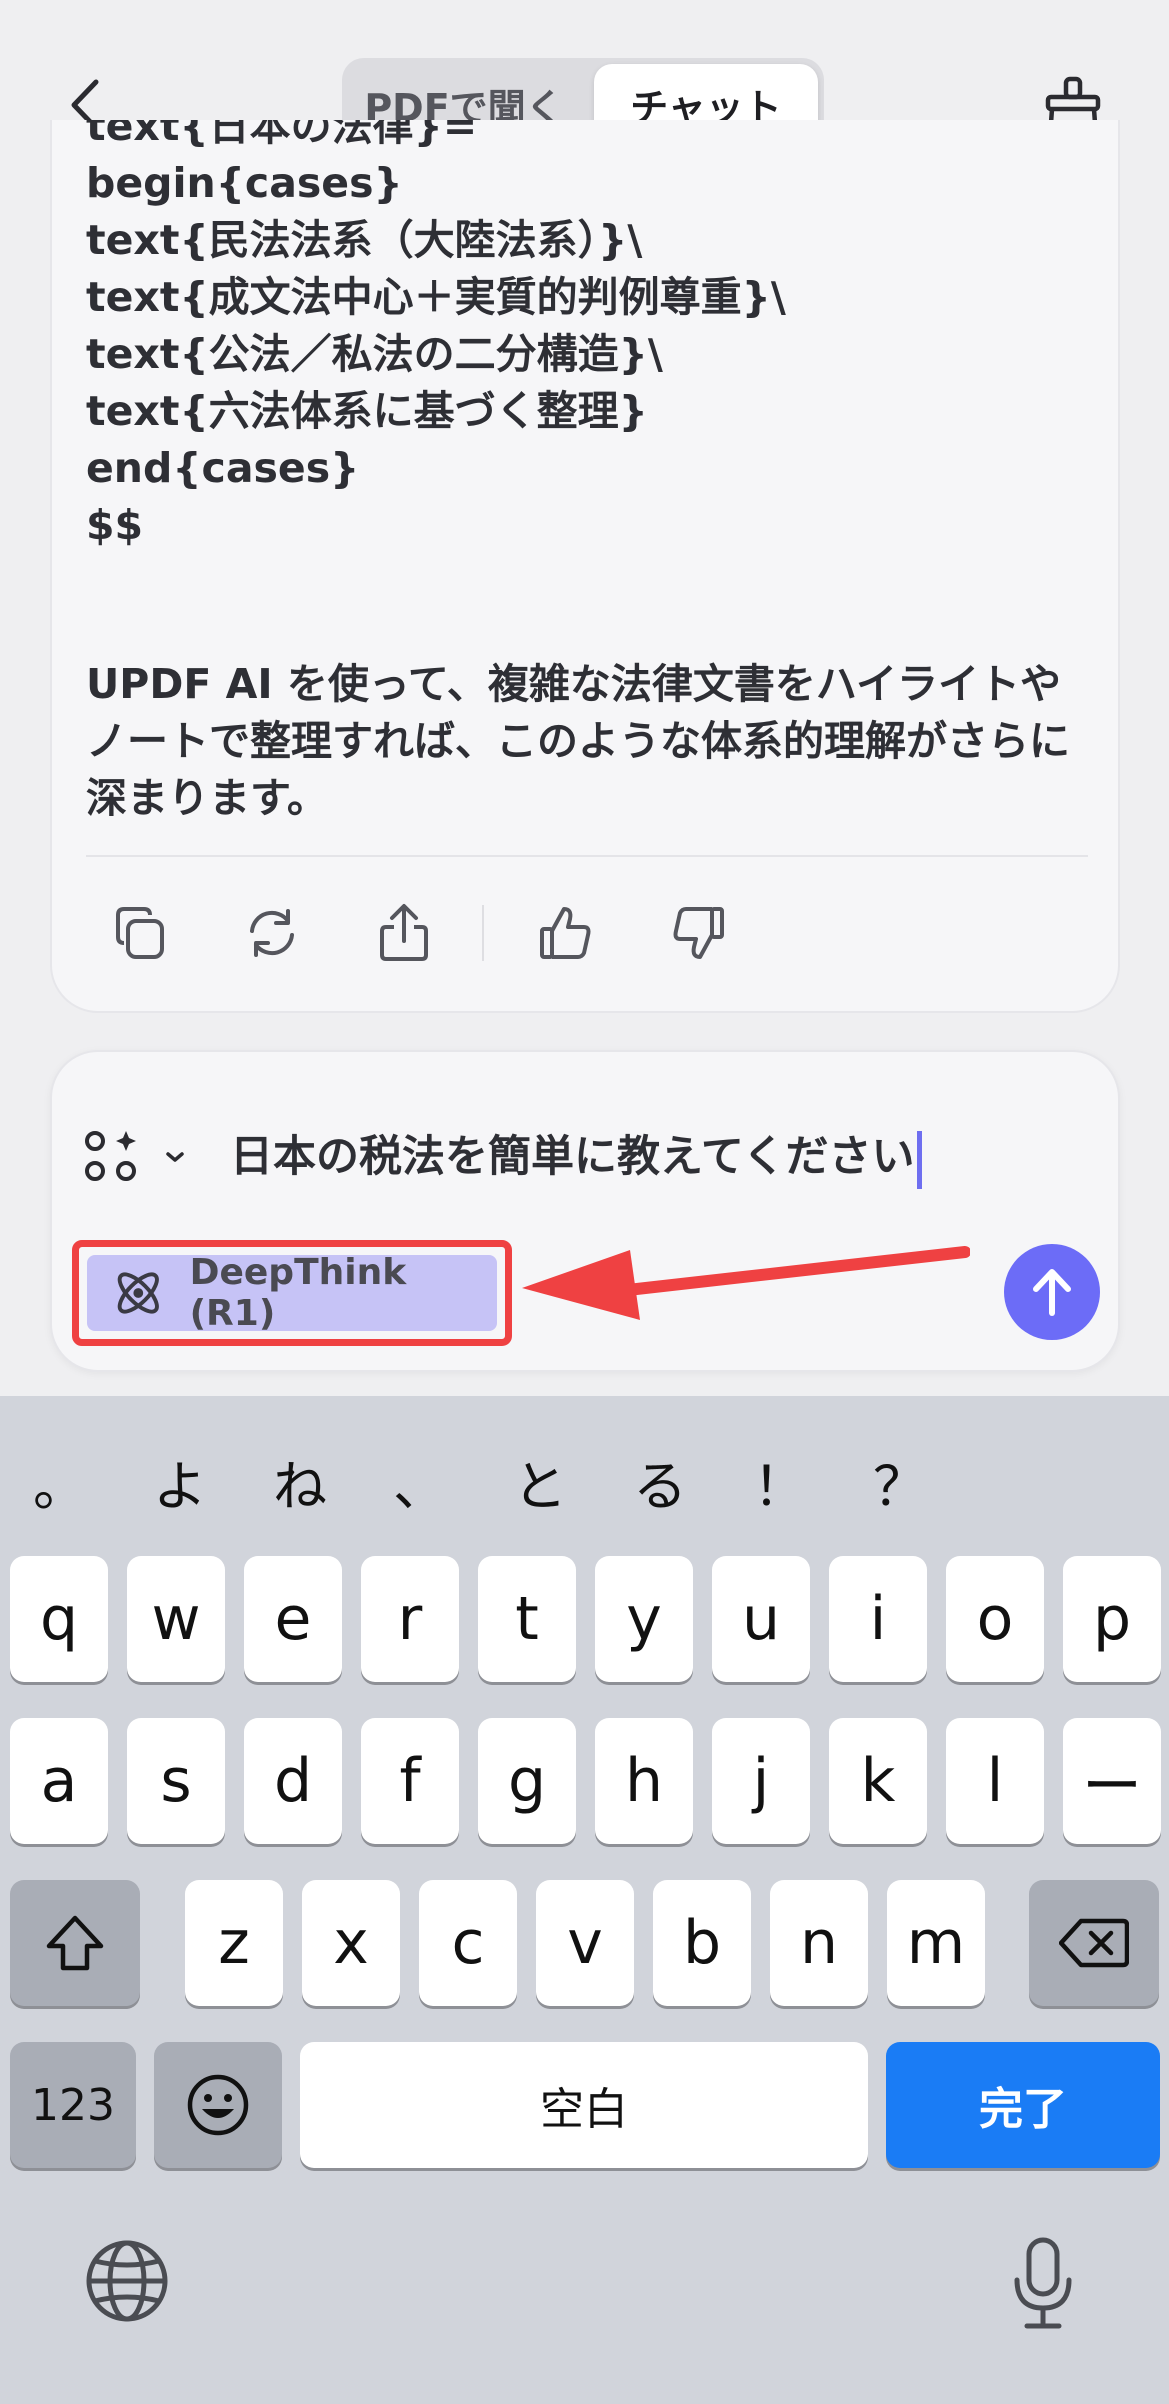 This screenshot has width=1169, height=2404. What do you see at coordinates (660, 1481) in the screenshot?
I see `candidate-word: る` at bounding box center [660, 1481].